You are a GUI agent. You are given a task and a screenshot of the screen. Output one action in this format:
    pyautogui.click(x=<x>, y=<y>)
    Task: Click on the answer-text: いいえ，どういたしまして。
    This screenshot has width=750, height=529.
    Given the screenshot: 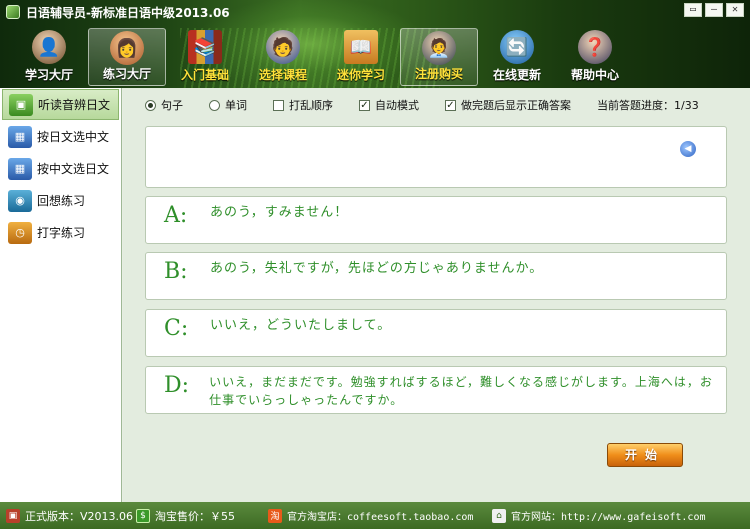 What is the action you would take?
    pyautogui.click(x=301, y=325)
    